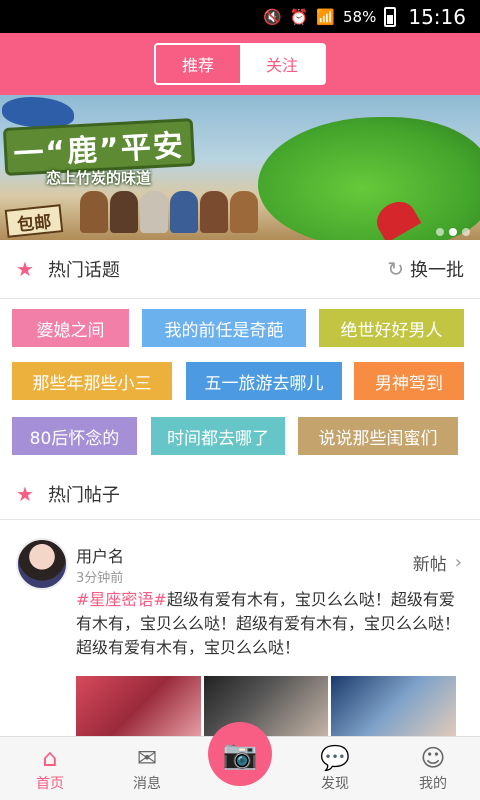 The height and width of the screenshot is (800, 480). Describe the element at coordinates (429, 565) in the screenshot. I see `new-post-label: 新帖` at that location.